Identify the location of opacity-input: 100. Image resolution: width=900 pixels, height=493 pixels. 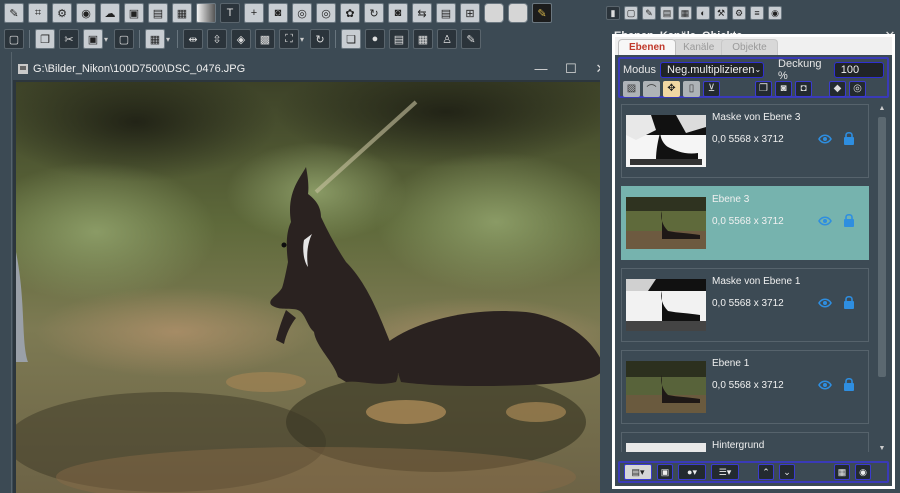
(858, 69).